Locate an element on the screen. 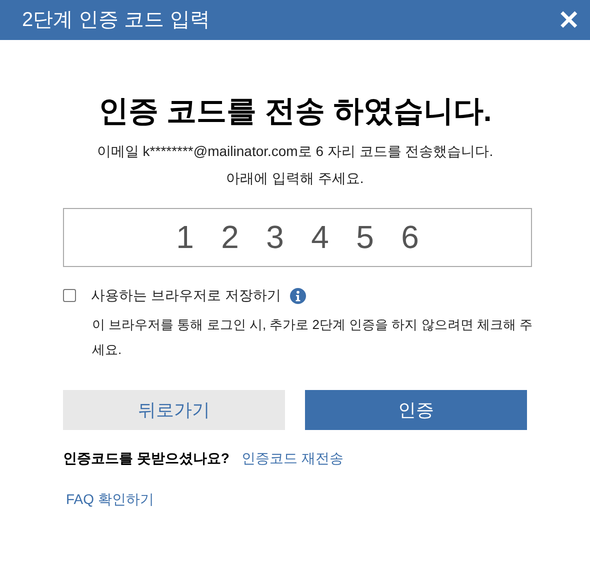 The width and height of the screenshot is (590, 579). remember-label: 사용하는 브라우저로 저장하기 is located at coordinates (186, 295).